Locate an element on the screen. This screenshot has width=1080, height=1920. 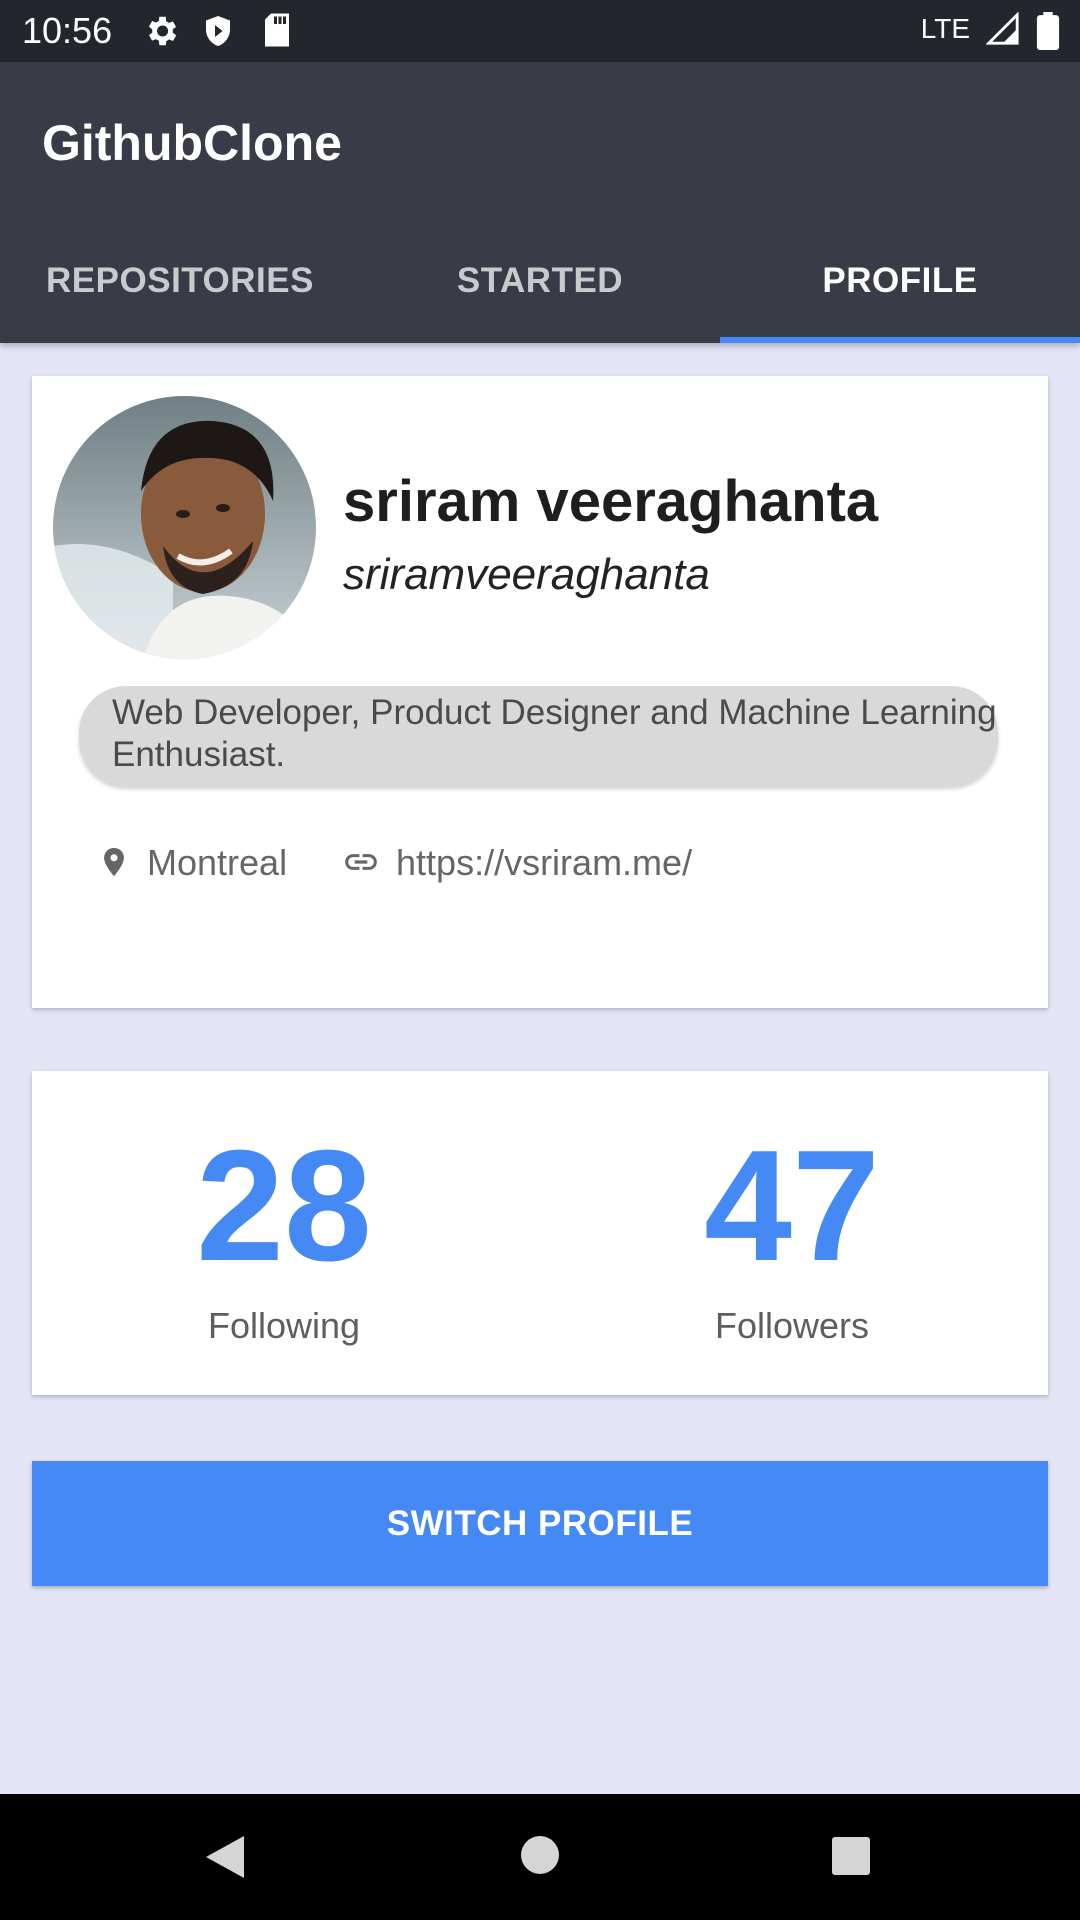
tab-profile: PROFILE is located at coordinates (900, 281).